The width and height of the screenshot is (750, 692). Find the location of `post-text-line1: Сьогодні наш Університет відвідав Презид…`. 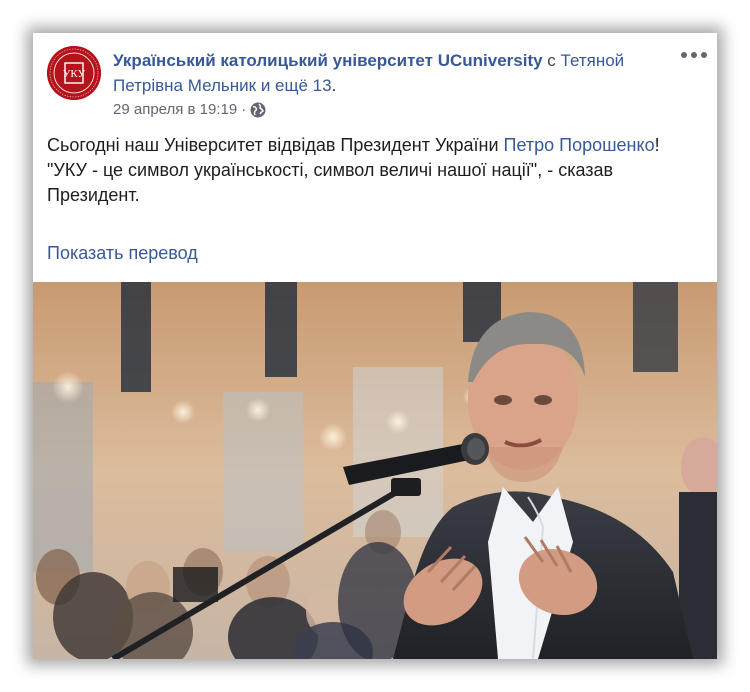

post-text-line1: Сьогодні наш Університет відвідав Презид… is located at coordinates (275, 145).